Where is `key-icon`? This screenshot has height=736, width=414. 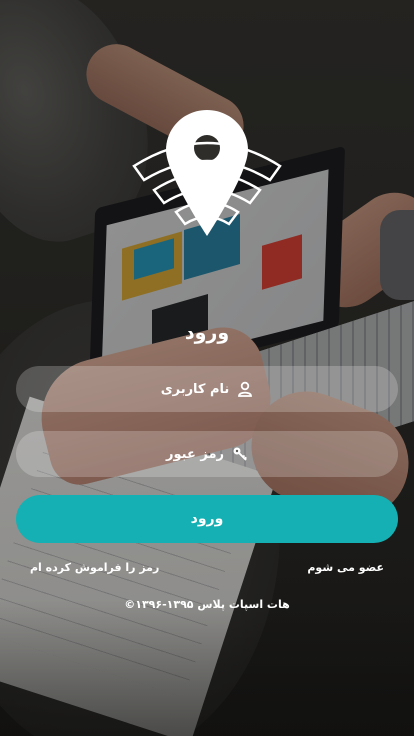
key-icon is located at coordinates (240, 454).